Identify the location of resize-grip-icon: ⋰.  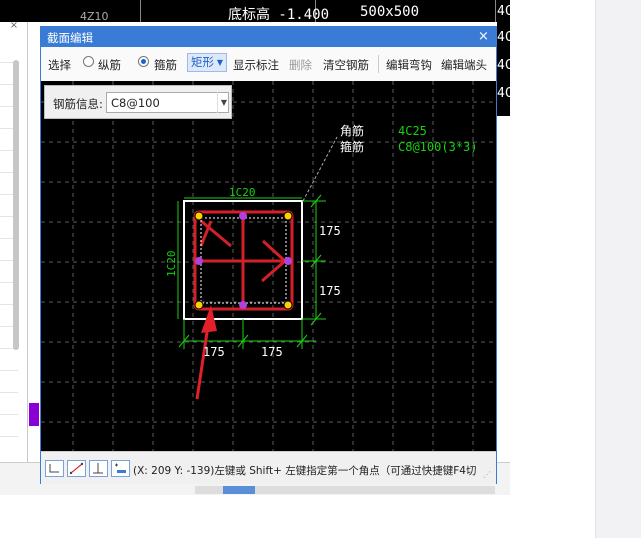
(487, 474).